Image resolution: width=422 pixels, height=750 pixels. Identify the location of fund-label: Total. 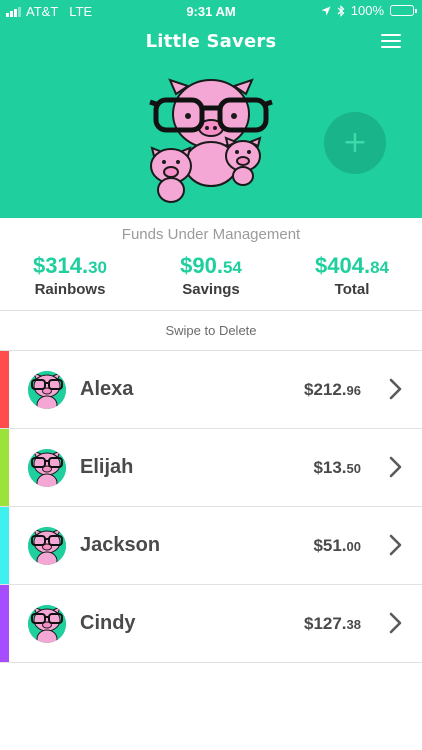
(352, 289).